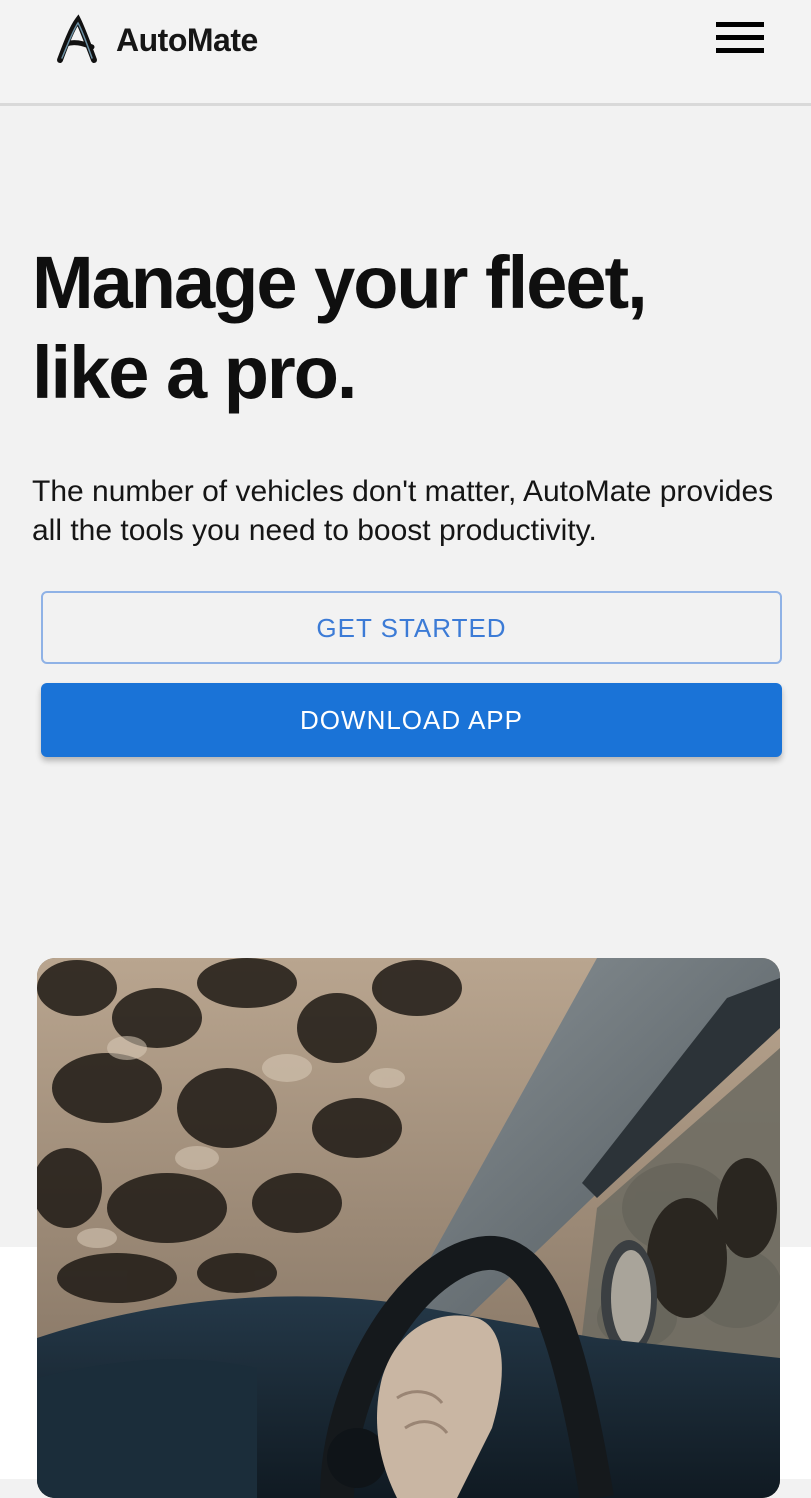 The width and height of the screenshot is (811, 1498). Describe the element at coordinates (194, 372) in the screenshot. I see `hero-title-line-2: like a pro.` at that location.